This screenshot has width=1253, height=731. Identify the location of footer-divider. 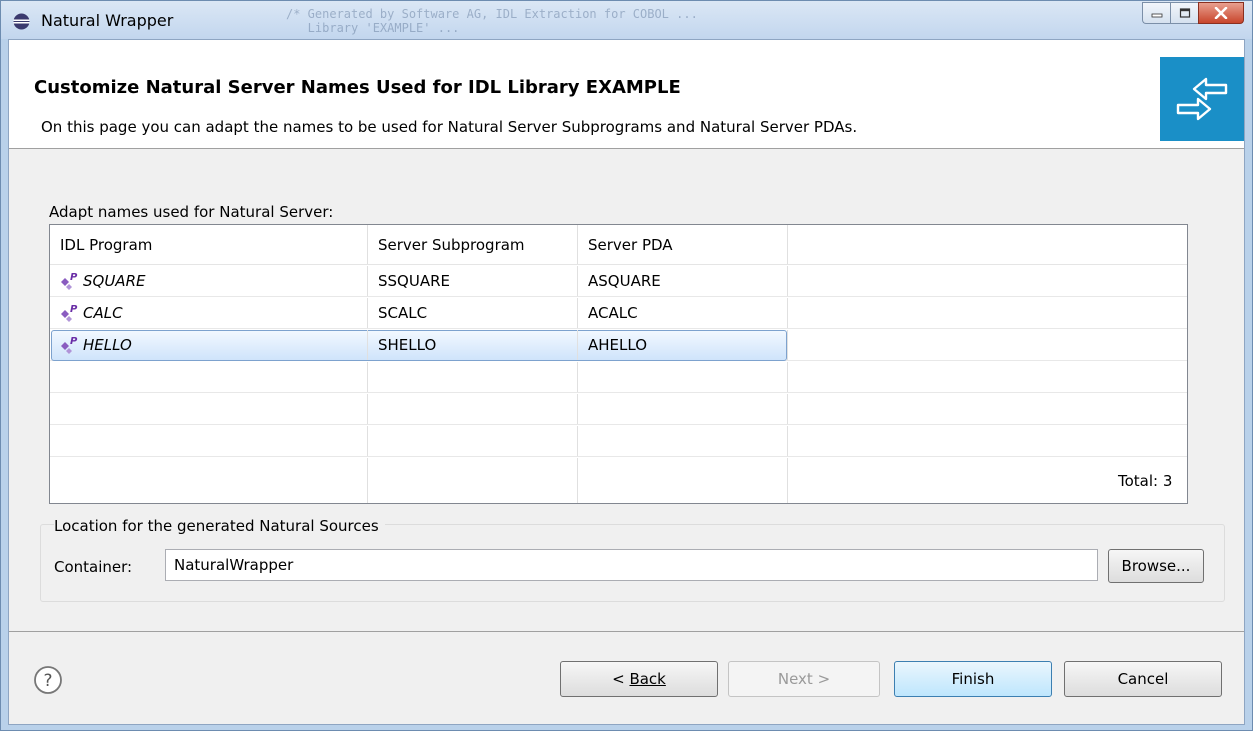
(626, 631).